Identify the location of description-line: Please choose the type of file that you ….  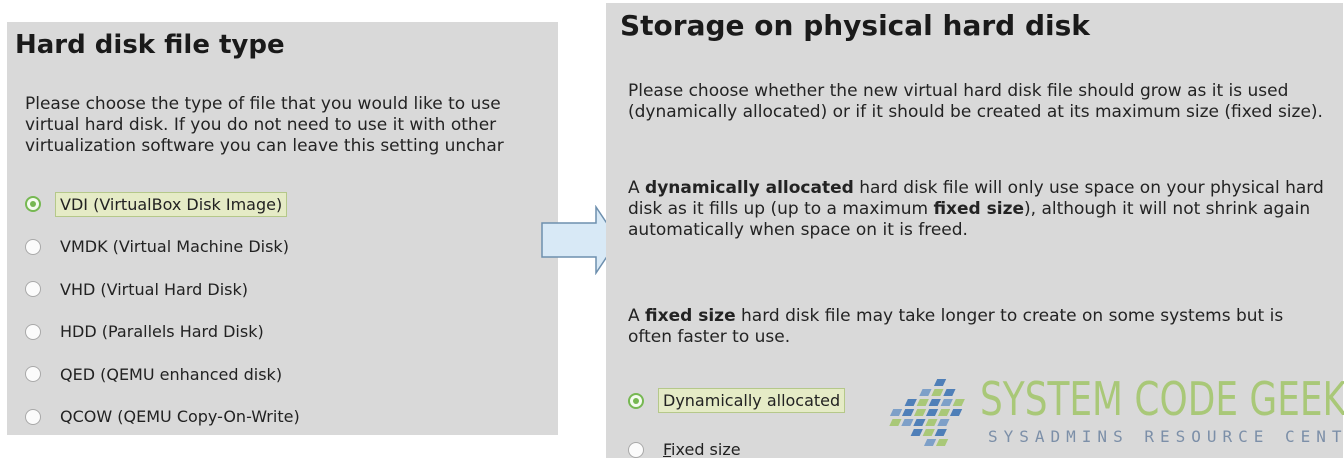
(263, 104).